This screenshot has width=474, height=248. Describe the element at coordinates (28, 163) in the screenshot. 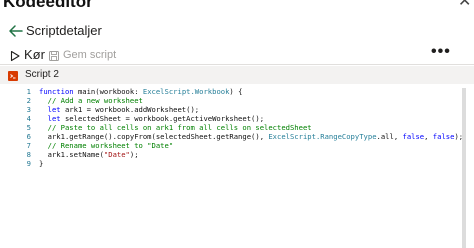

I see `line-number: 9` at that location.